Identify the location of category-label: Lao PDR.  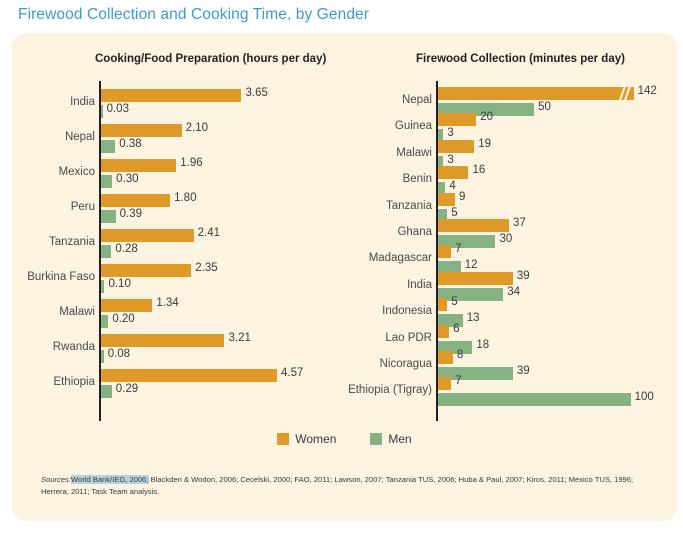
(408, 337).